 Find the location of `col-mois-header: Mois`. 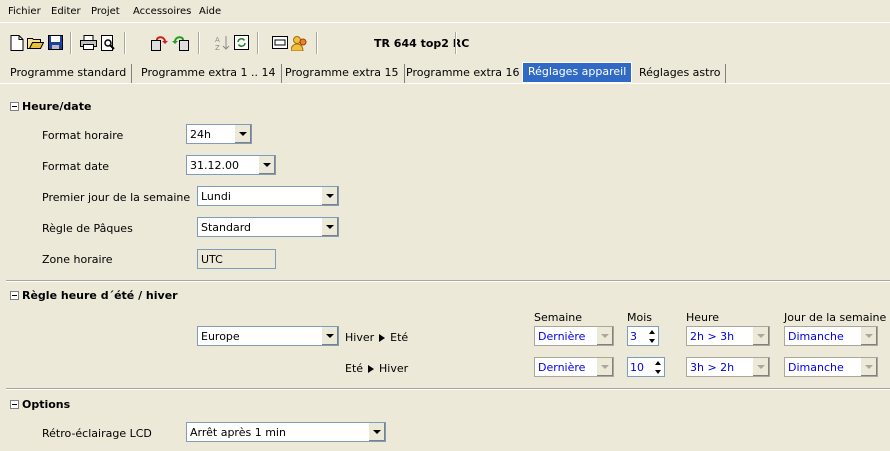

col-mois-header: Mois is located at coordinates (640, 317).